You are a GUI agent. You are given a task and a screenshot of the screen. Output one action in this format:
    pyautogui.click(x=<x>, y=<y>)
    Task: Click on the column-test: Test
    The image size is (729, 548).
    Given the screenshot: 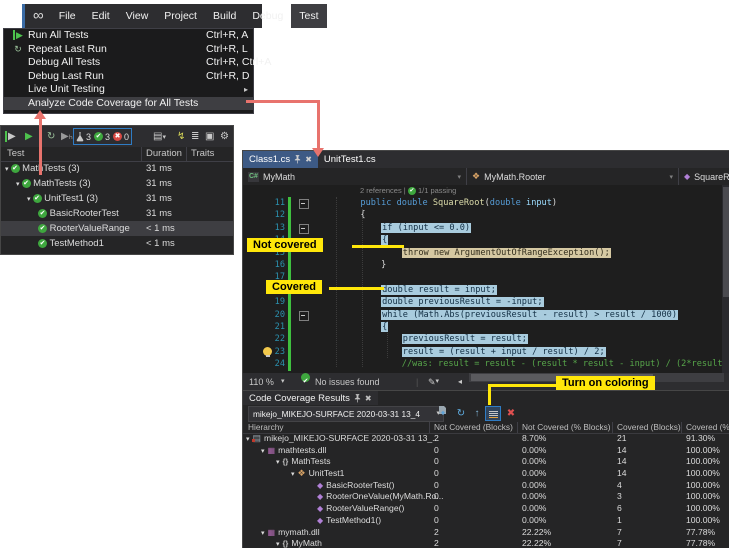 What is the action you would take?
    pyautogui.click(x=15, y=153)
    